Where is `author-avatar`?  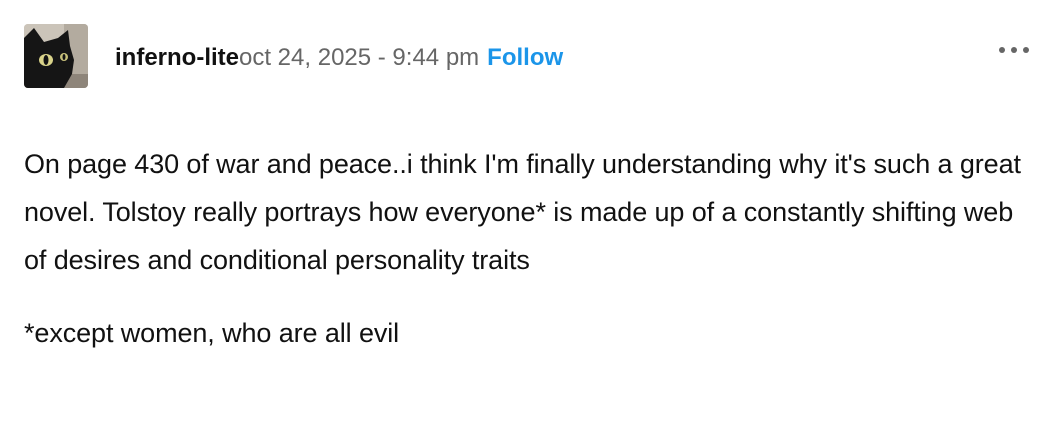 author-avatar is located at coordinates (56, 56).